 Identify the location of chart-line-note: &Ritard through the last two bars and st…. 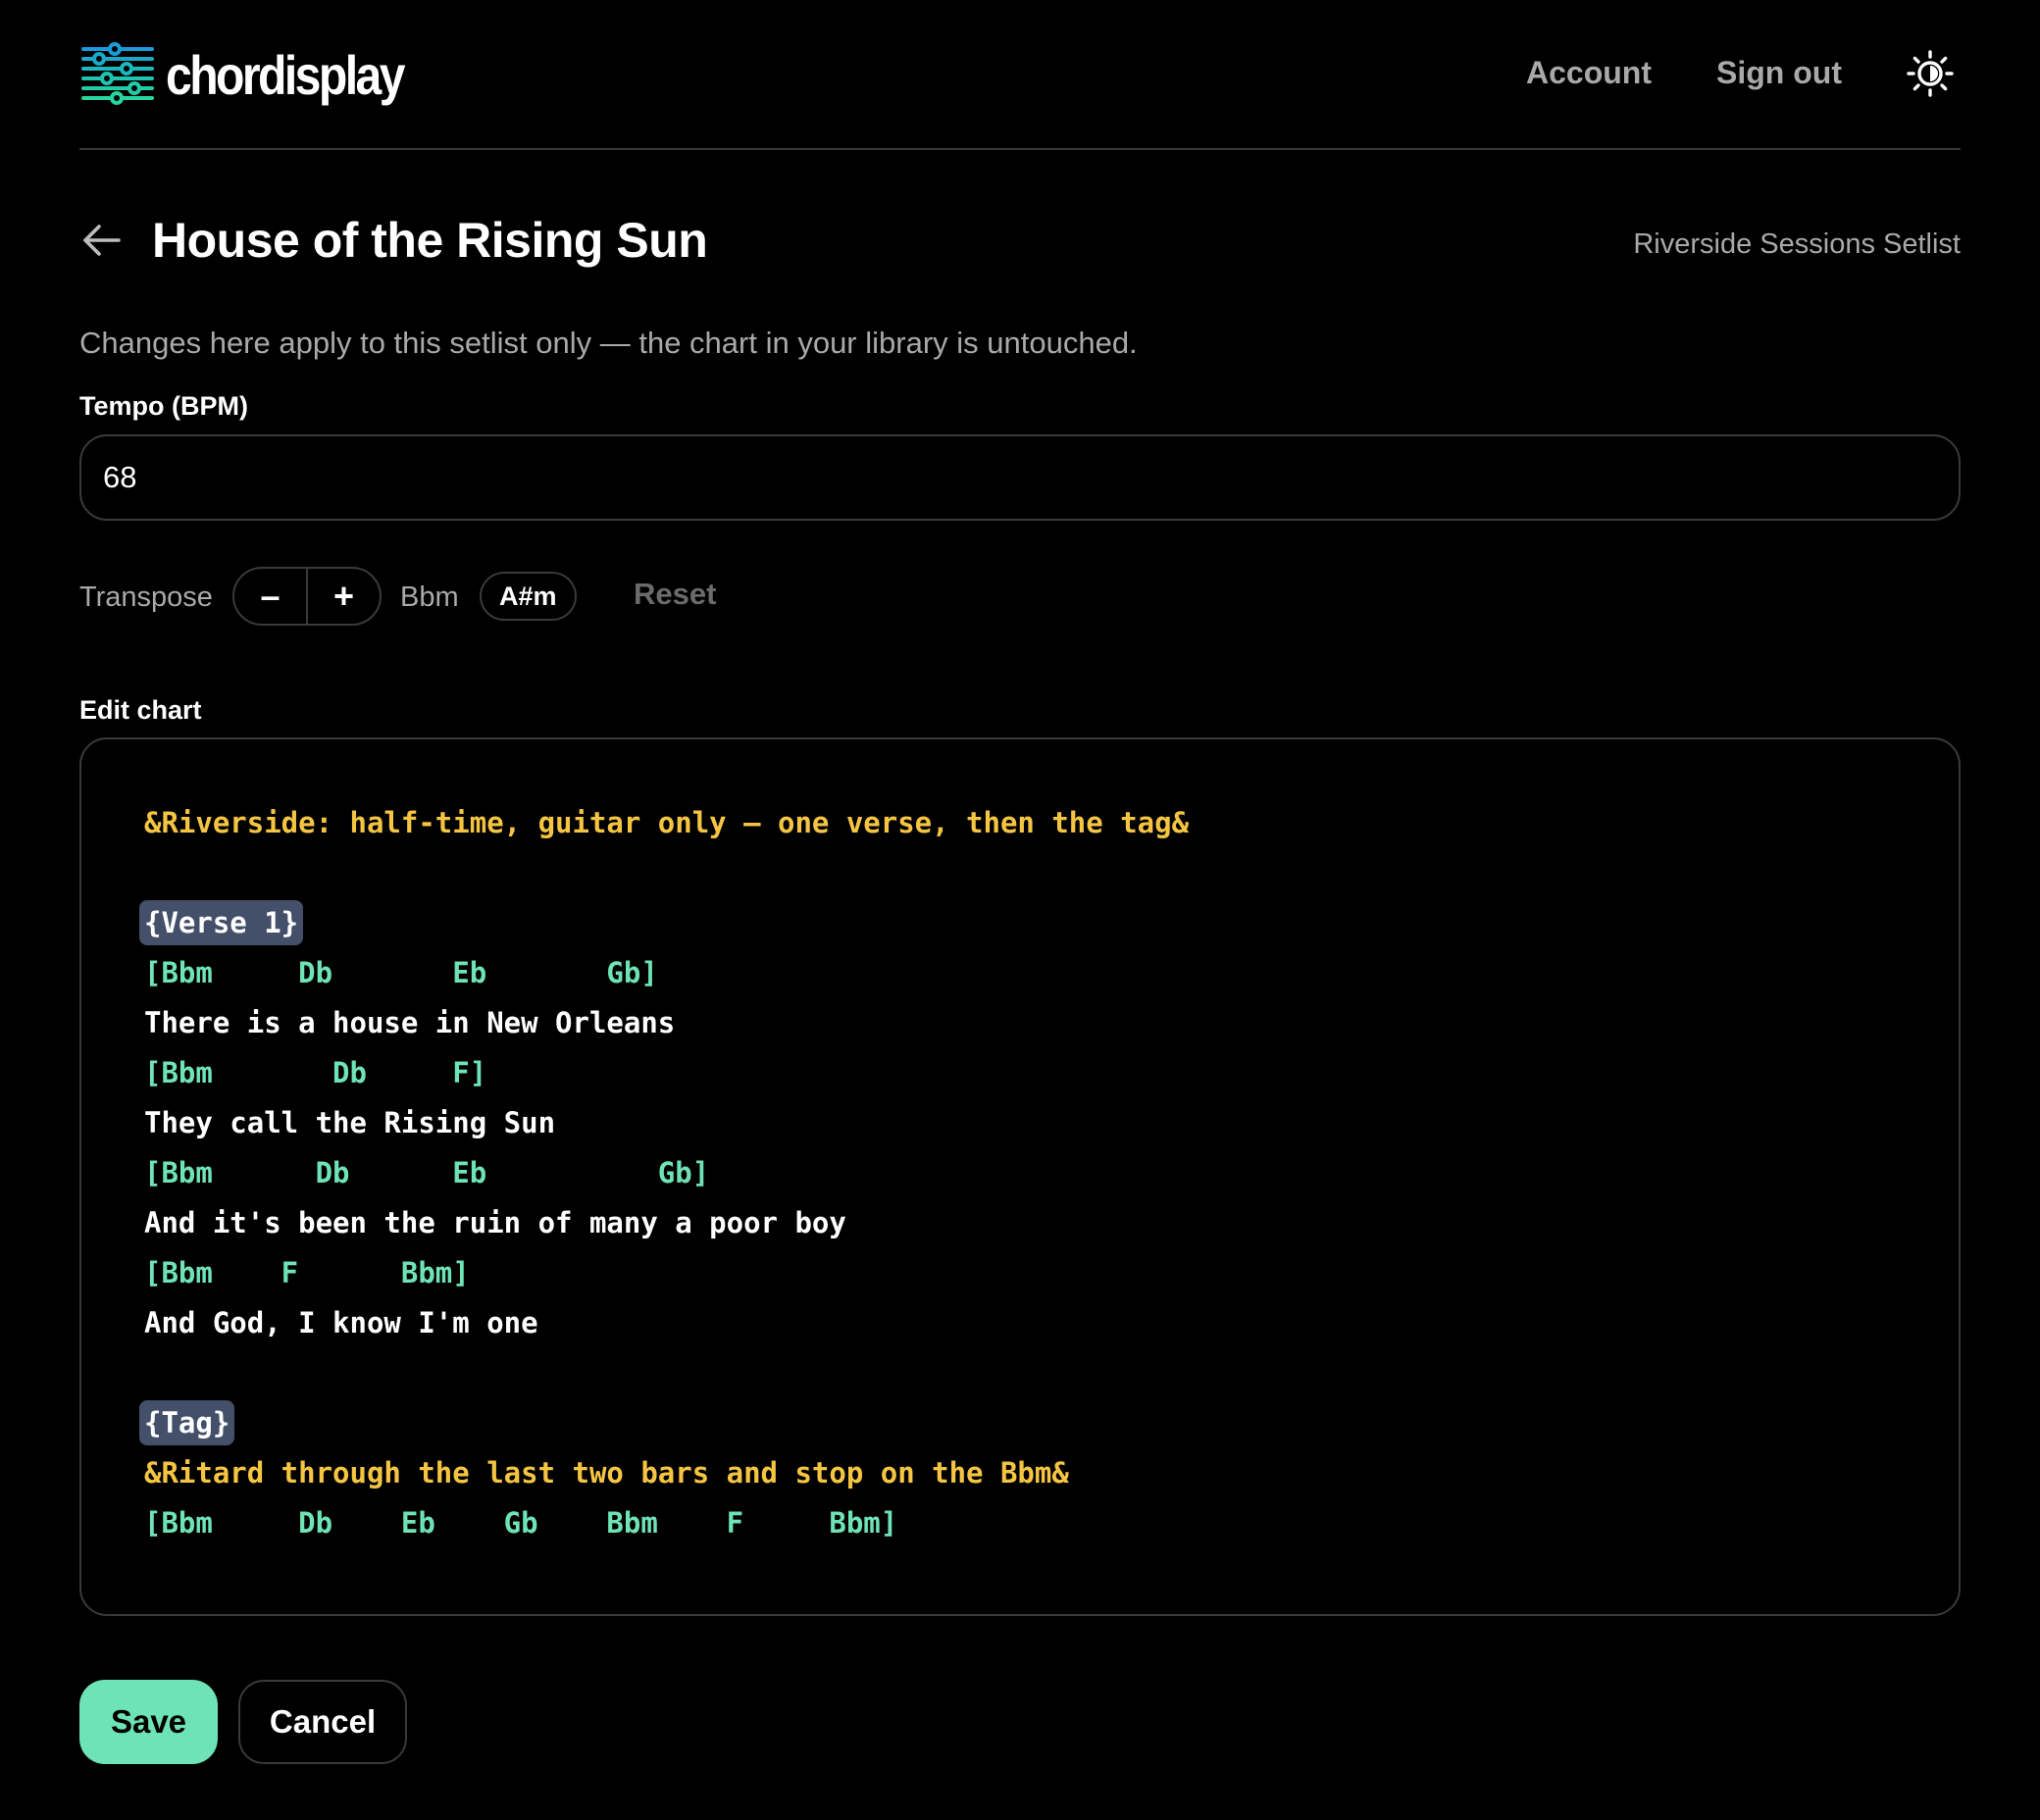
(666, 1473).